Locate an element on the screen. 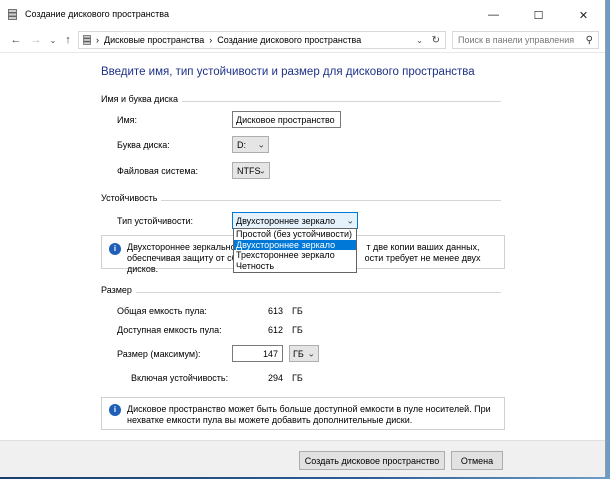 Image resolution: width=610 pixels, height=479 pixels. total-capacity-value: 613 is located at coordinates (276, 311).